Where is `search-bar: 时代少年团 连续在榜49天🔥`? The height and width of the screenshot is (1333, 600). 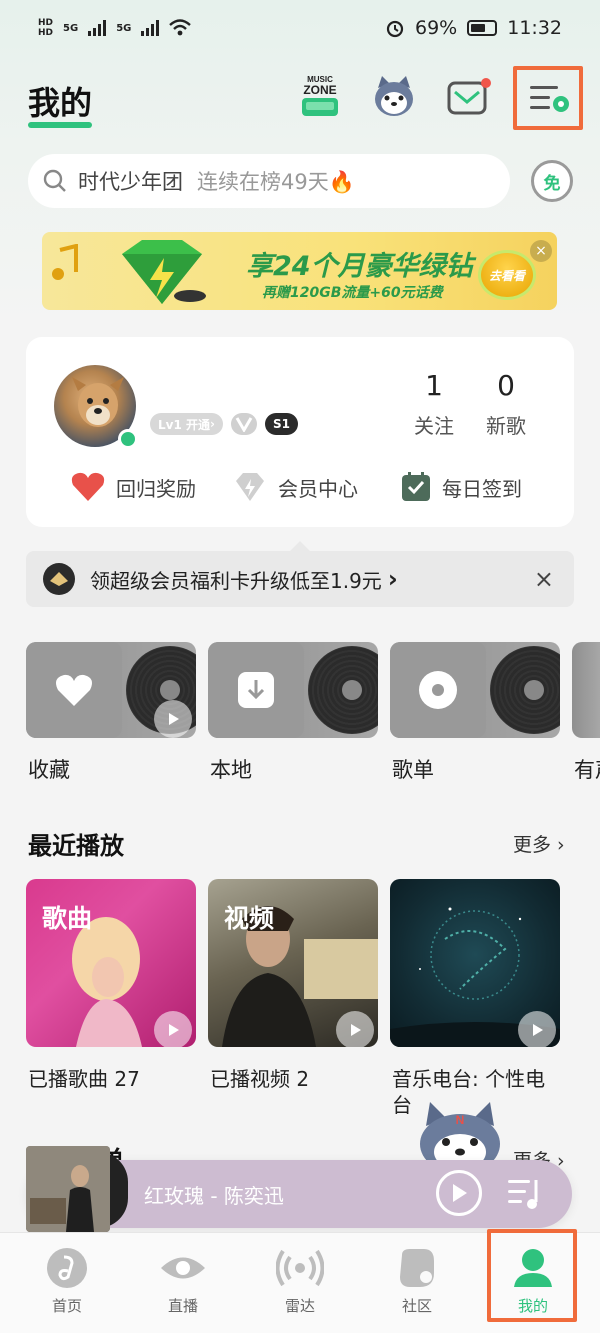 search-bar: 时代少年团 连续在榜49天🔥 is located at coordinates (269, 181).